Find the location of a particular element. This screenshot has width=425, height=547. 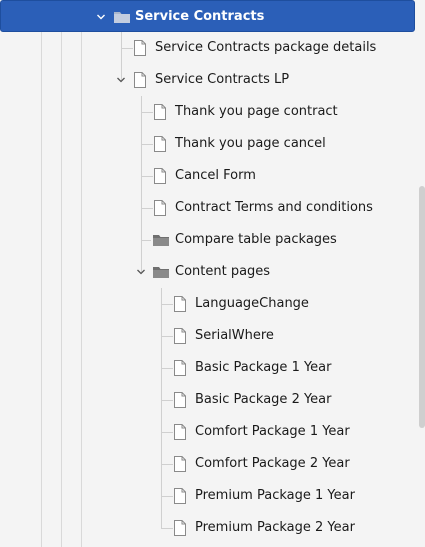

tree-node-label: Service Contracts LP is located at coordinates (222, 79).